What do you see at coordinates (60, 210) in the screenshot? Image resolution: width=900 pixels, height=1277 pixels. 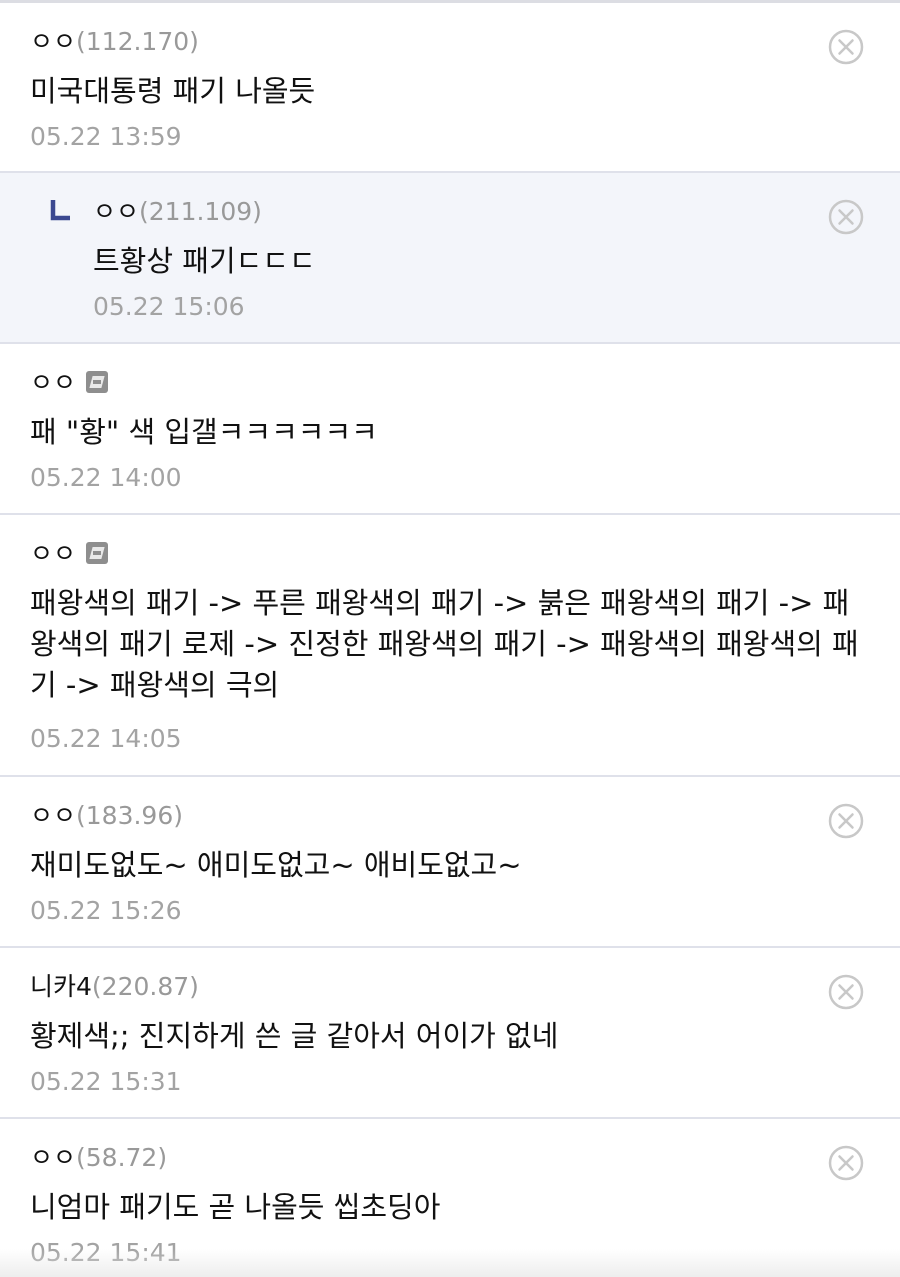 I see `reply-arrow-icon` at bounding box center [60, 210].